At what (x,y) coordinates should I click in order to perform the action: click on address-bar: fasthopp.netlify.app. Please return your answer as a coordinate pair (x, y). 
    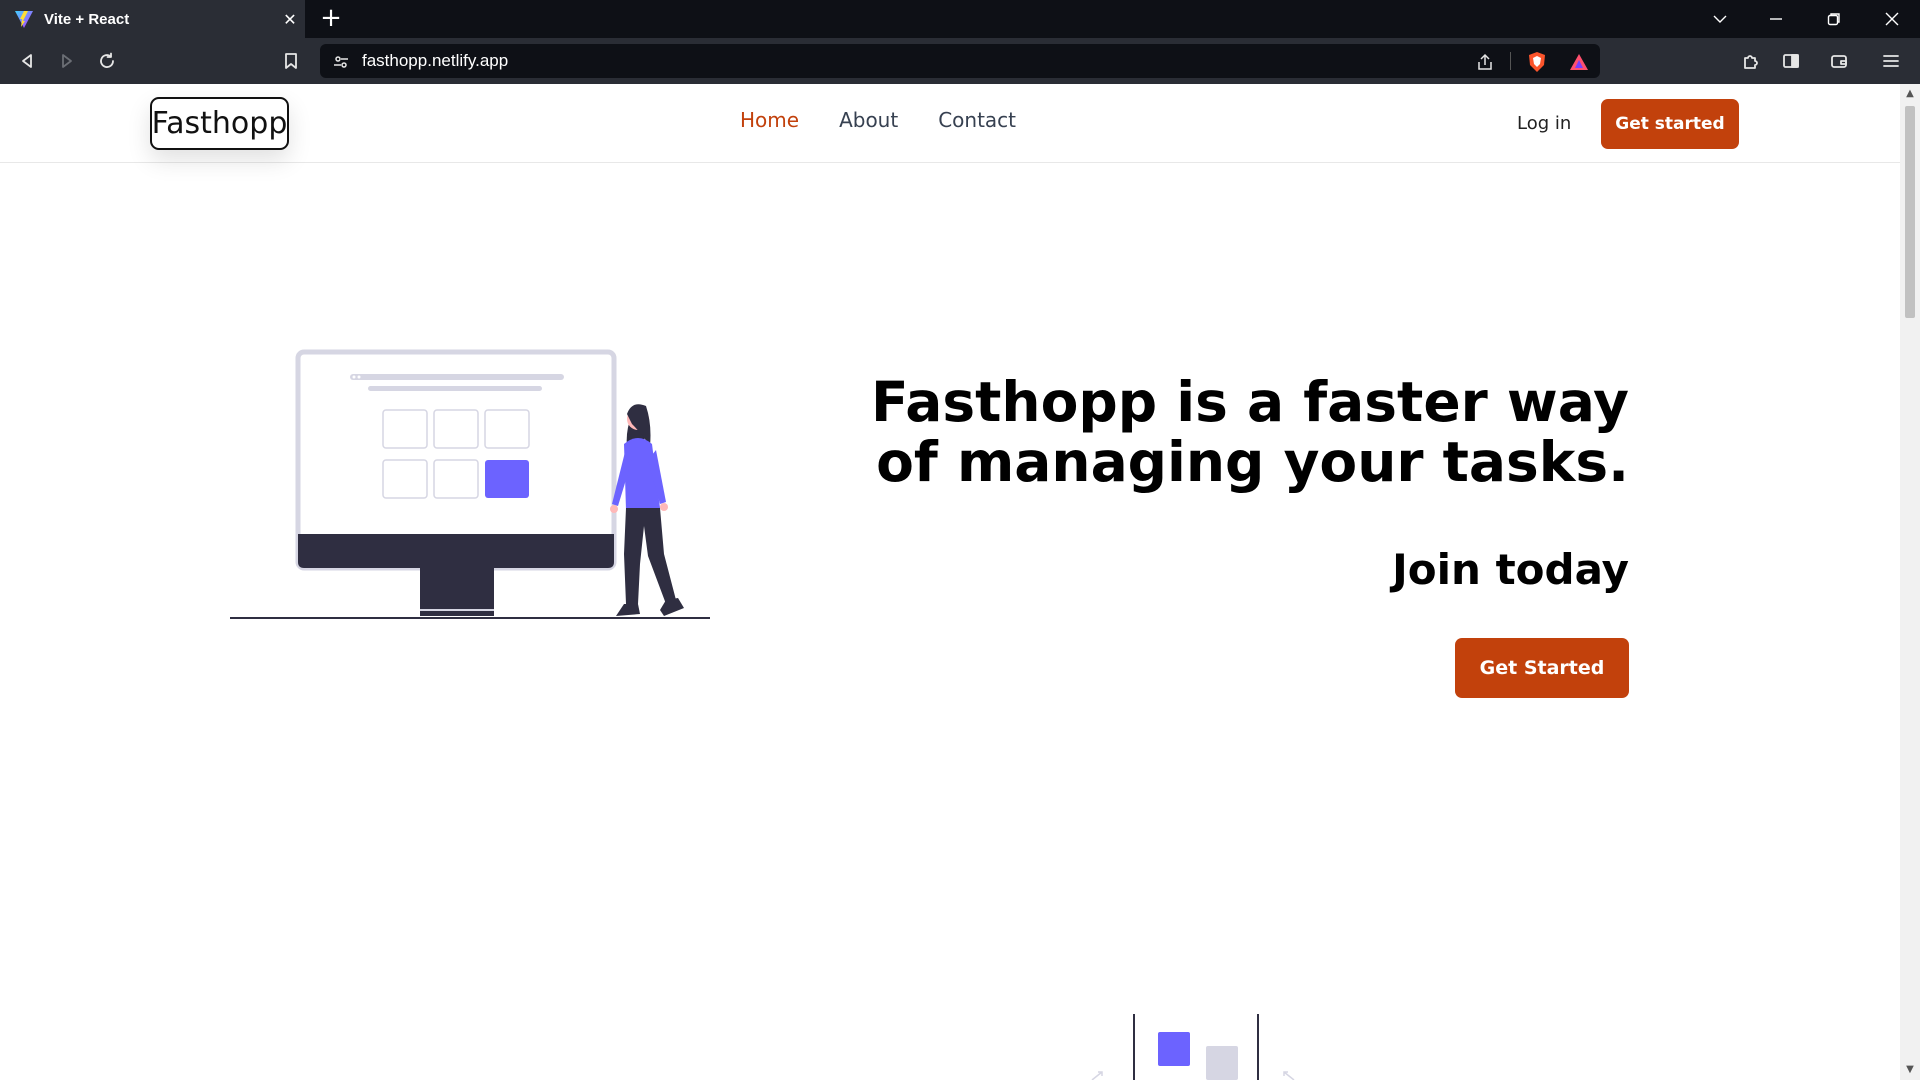
    Looking at the image, I should click on (960, 61).